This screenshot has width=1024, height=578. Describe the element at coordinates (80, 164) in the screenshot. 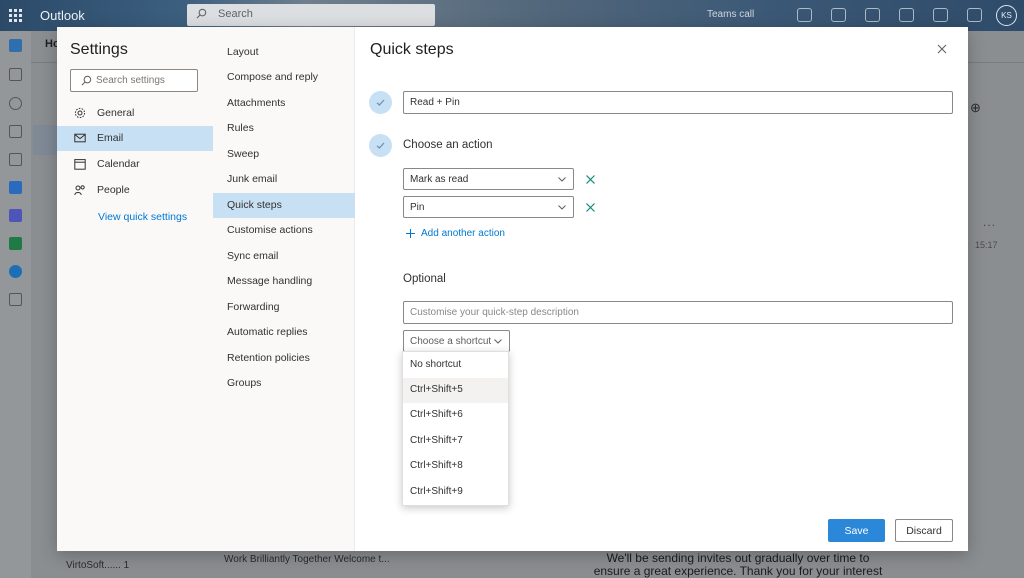

I see `calendar-icon` at that location.